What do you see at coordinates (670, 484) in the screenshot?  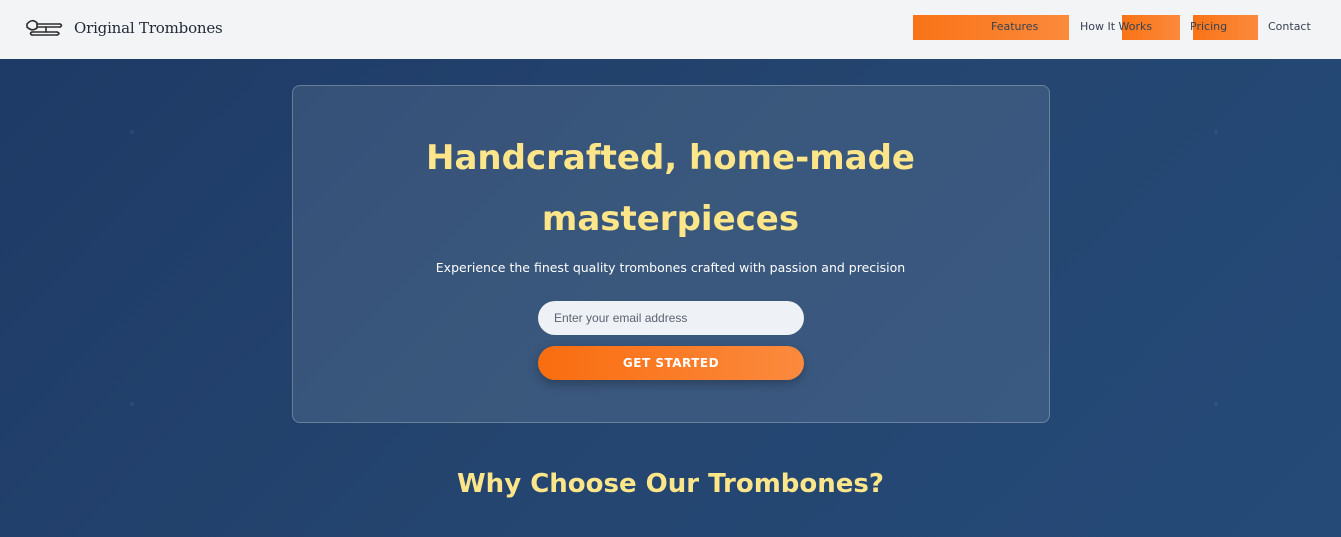 I see `section-title: Why Choose Our Trombones?` at bounding box center [670, 484].